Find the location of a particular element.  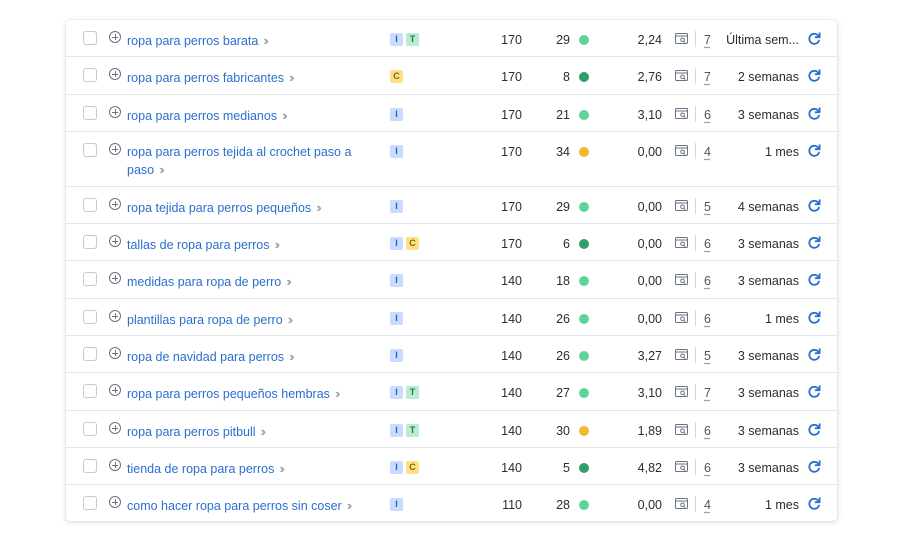

keyword-text: medidas para ropa de perro is located at coordinates (204, 282).